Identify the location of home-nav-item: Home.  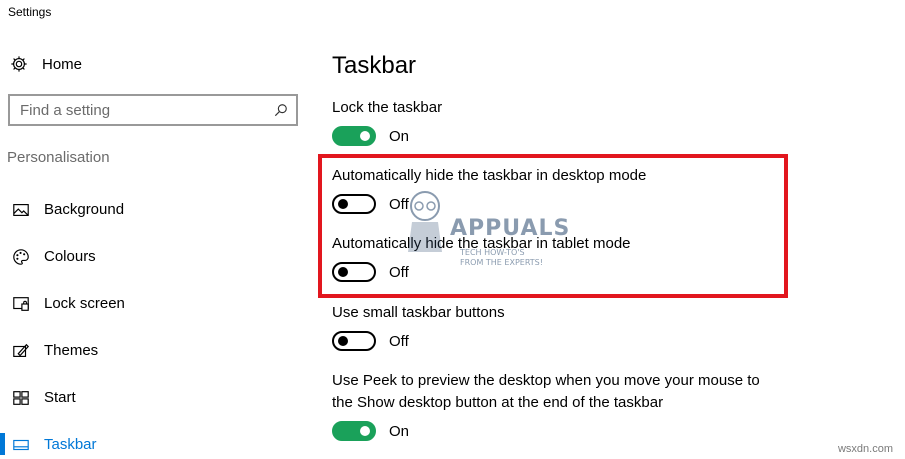
(46, 64).